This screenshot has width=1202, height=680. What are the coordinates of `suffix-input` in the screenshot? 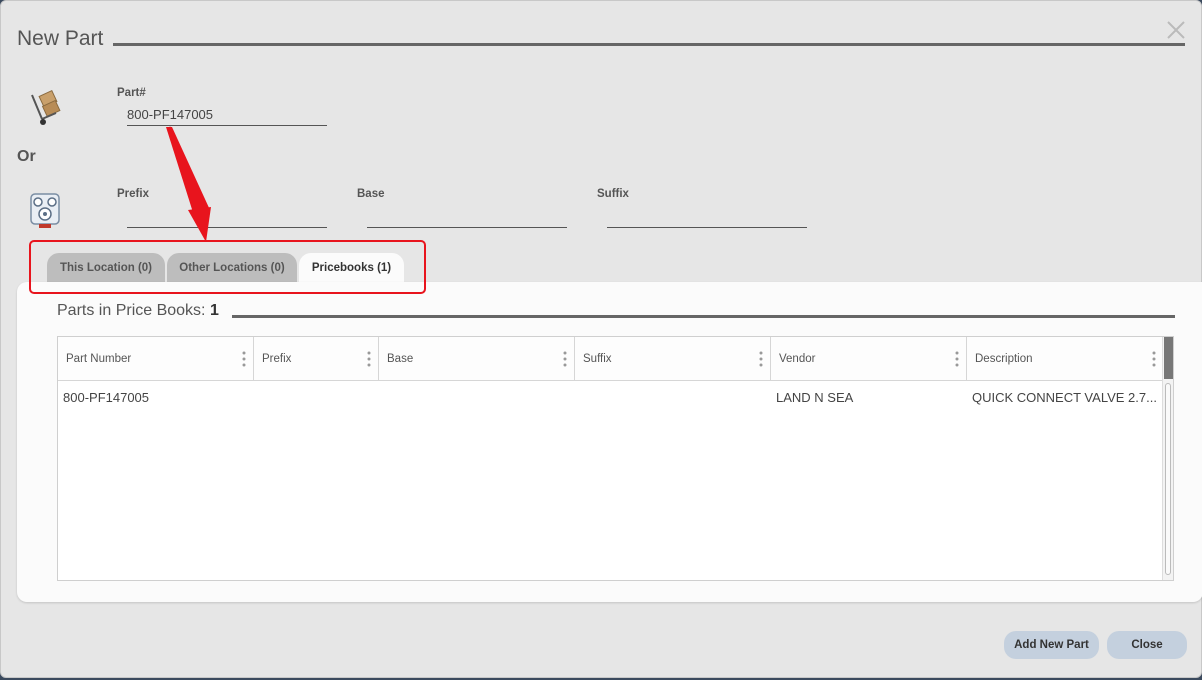 It's located at (707, 217).